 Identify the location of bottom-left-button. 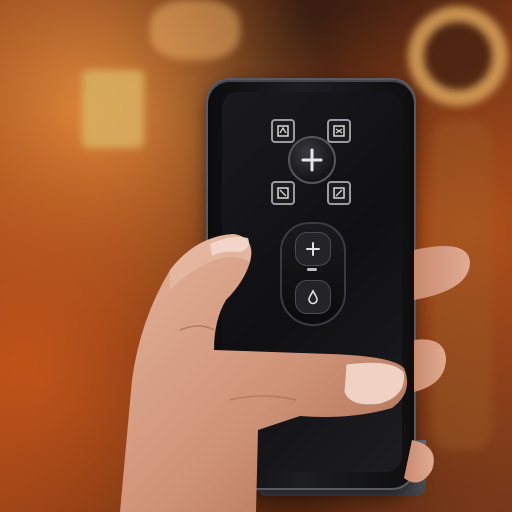
(283, 193).